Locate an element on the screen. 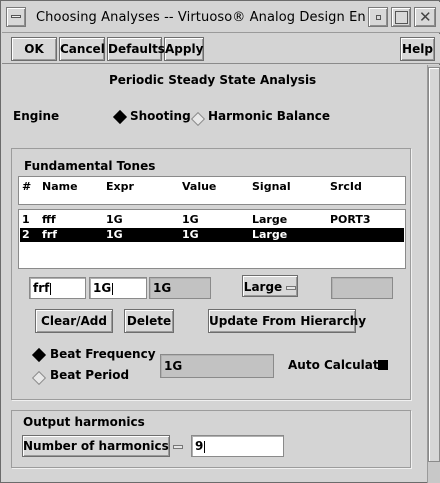  tone-row: 1 fff 1G 1G Large PORT3 is located at coordinates (212, 220).